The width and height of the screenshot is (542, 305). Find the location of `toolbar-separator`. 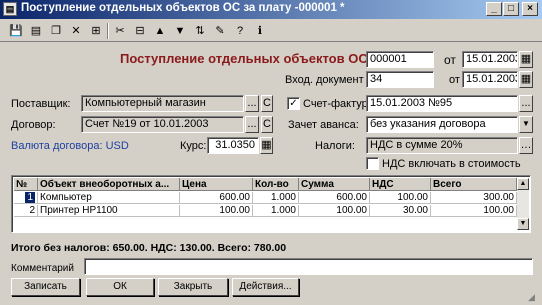

toolbar-separator is located at coordinates (108, 31).